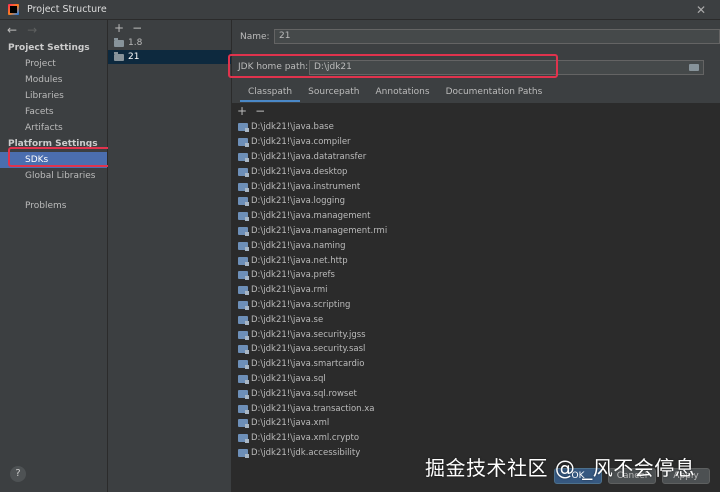  I want to click on classpath-item: D:\jdk21!\java.net.http, so click(476, 260).